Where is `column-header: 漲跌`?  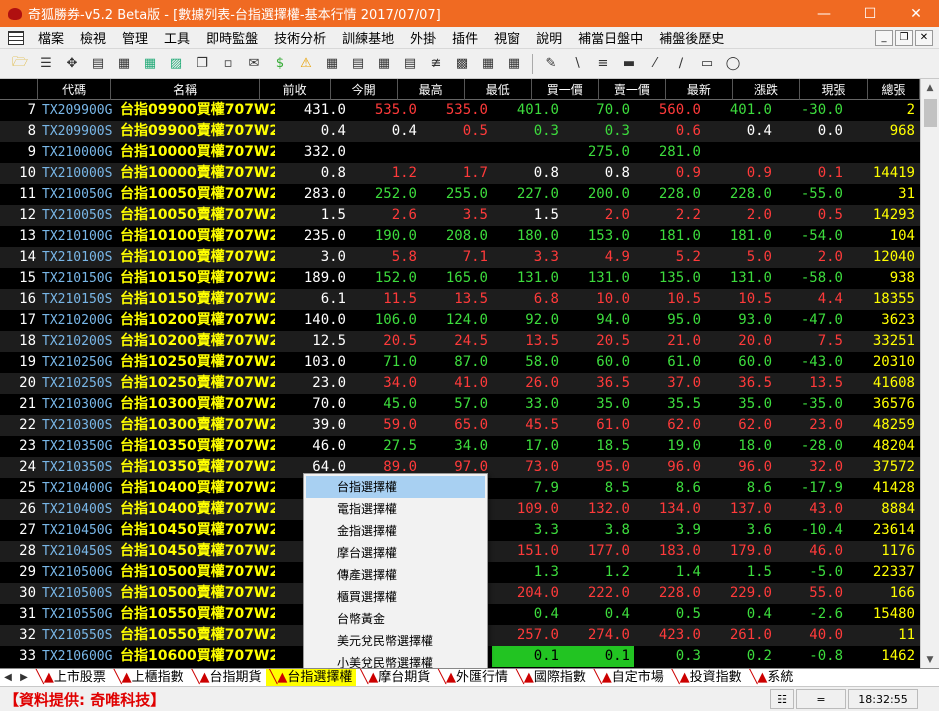
column-header: 漲跌 is located at coordinates (766, 89).